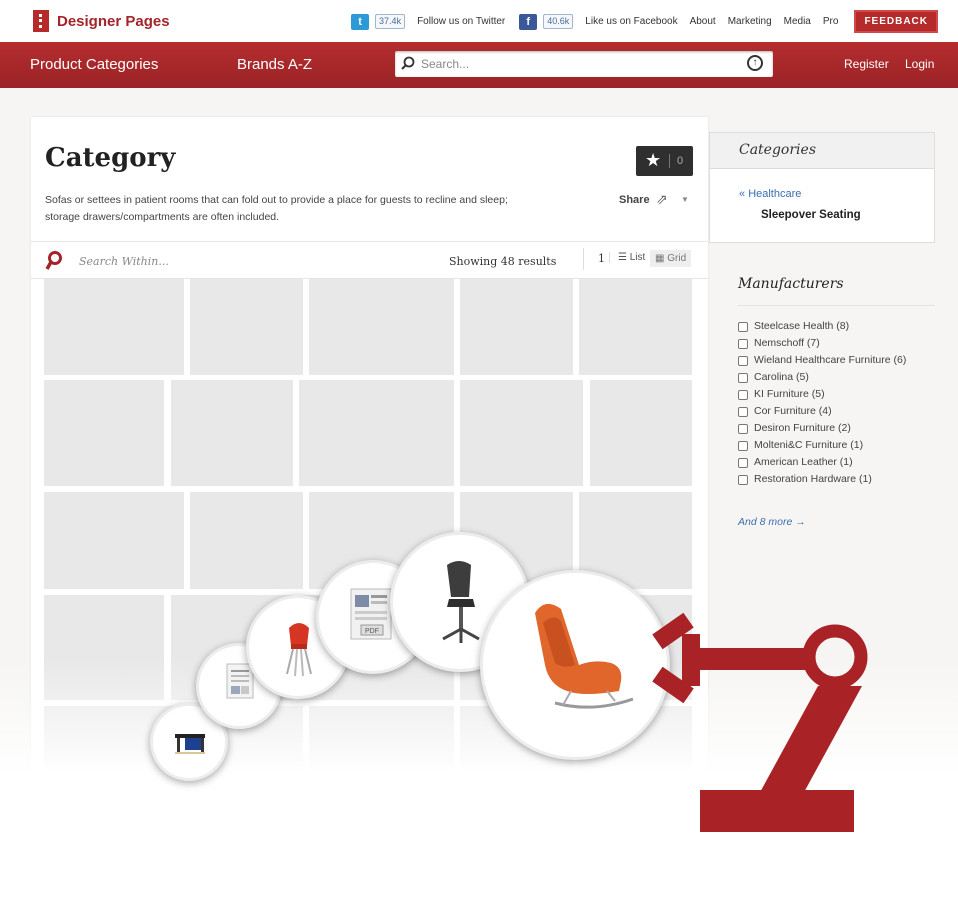 This screenshot has height=913, width=958. I want to click on twitter-link: Follow us on Twitter, so click(461, 21).